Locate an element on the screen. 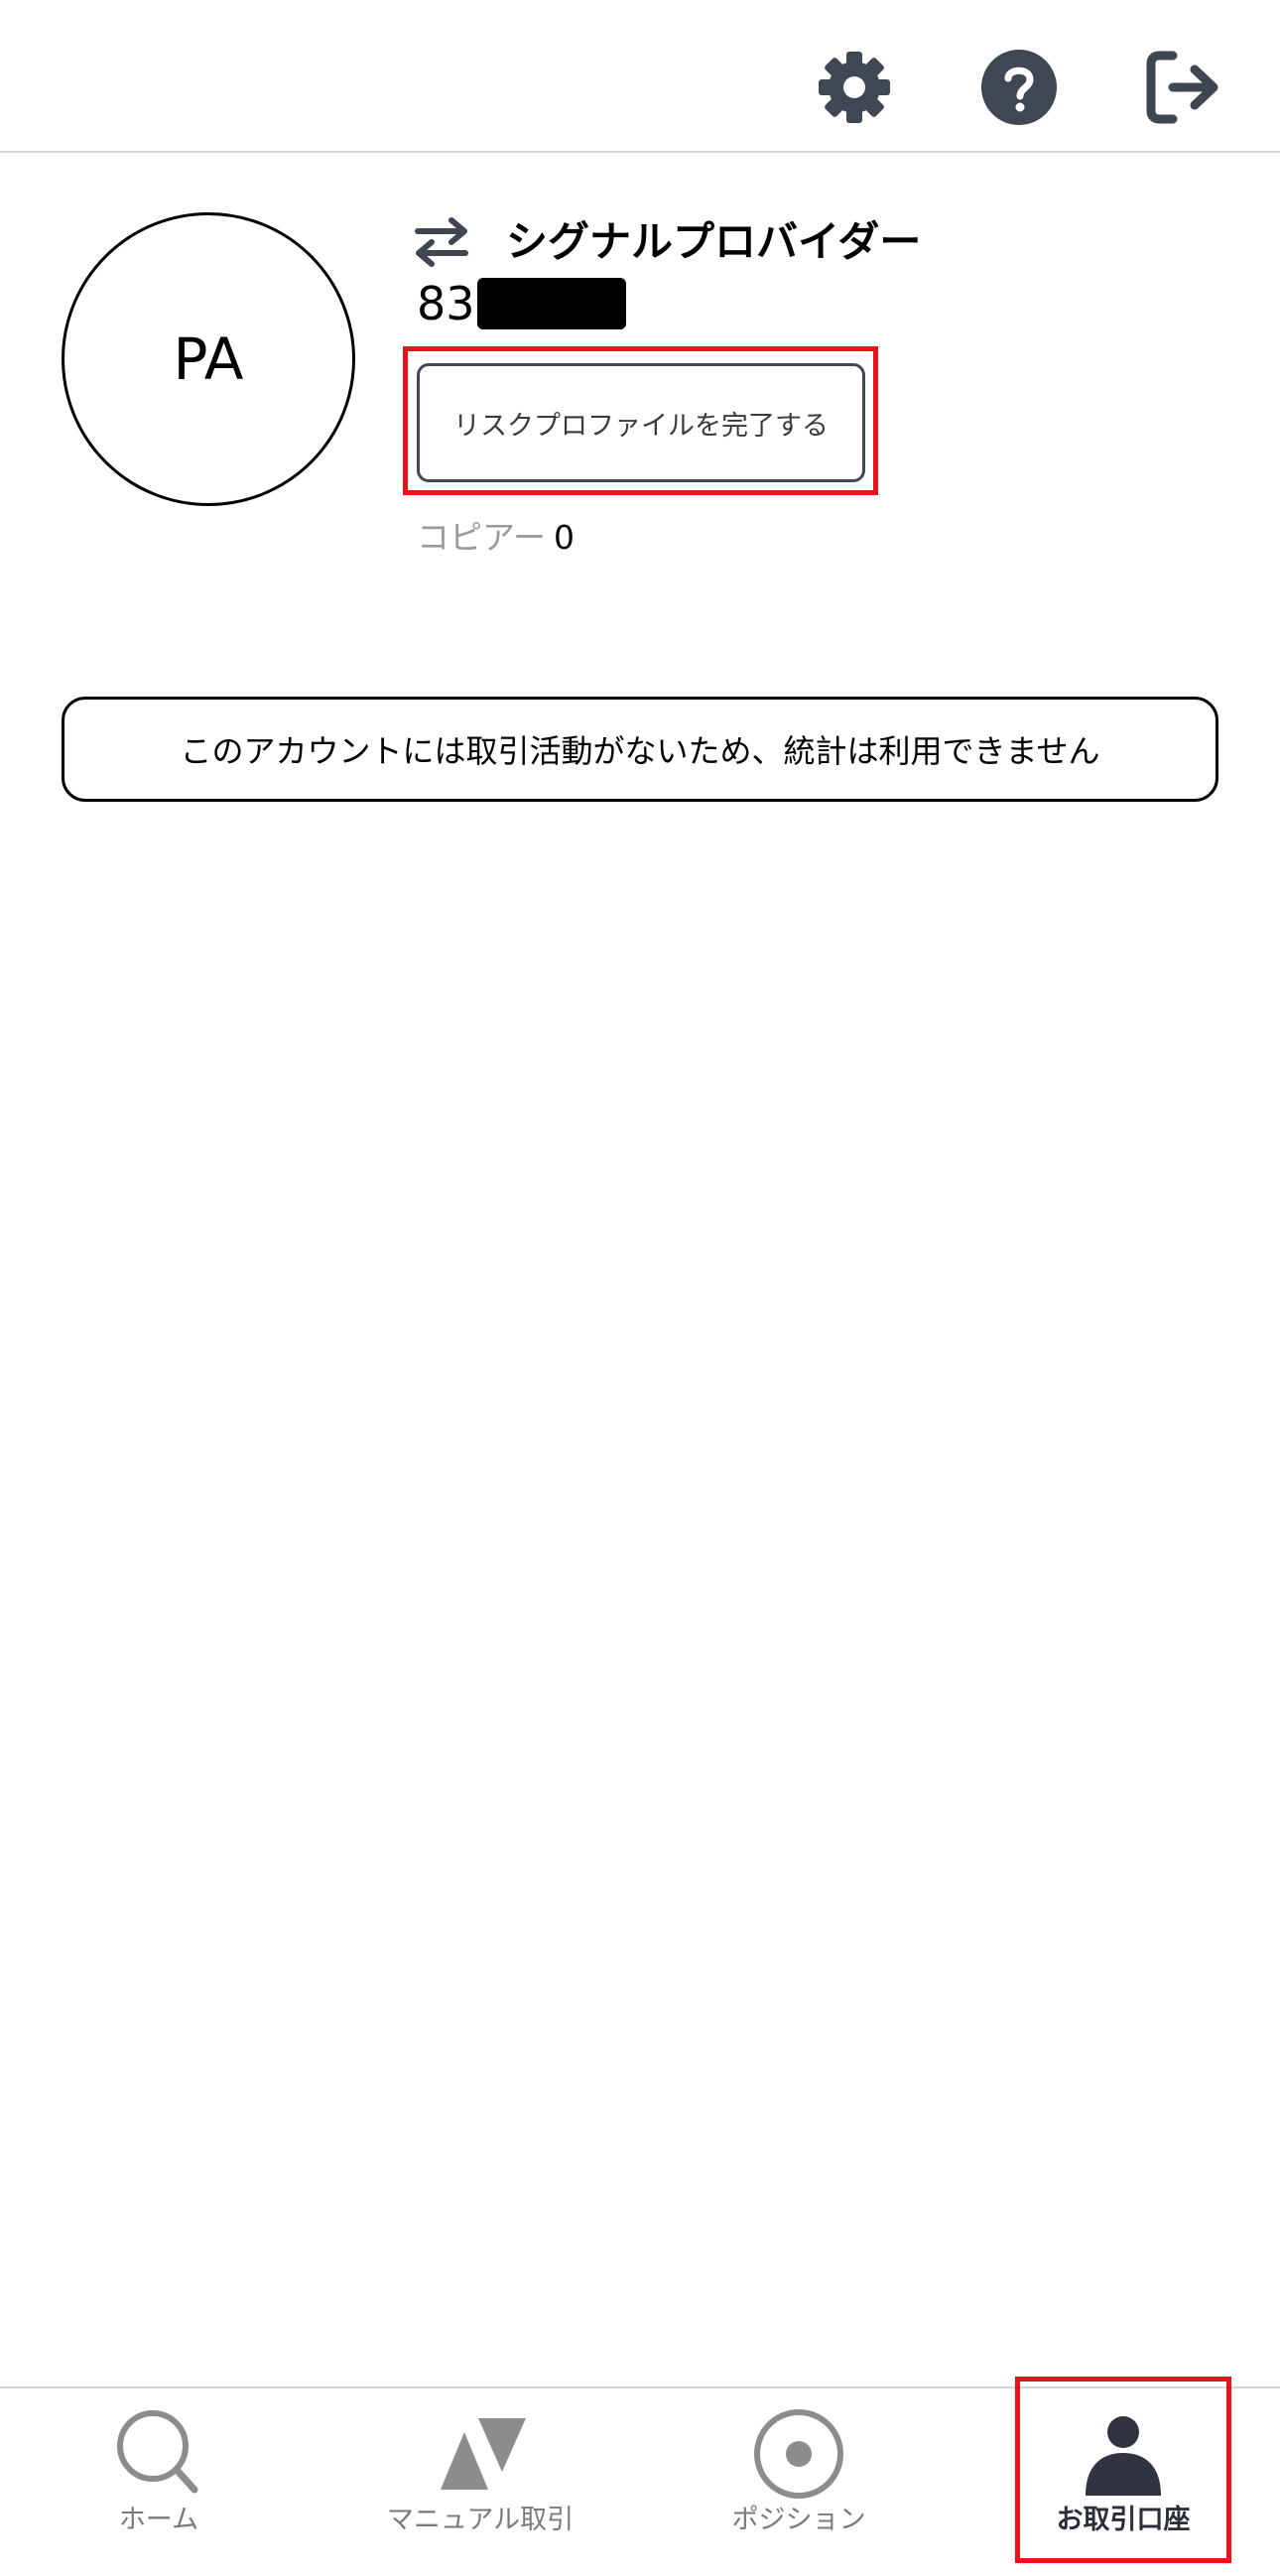  avatar: PA is located at coordinates (208, 359).